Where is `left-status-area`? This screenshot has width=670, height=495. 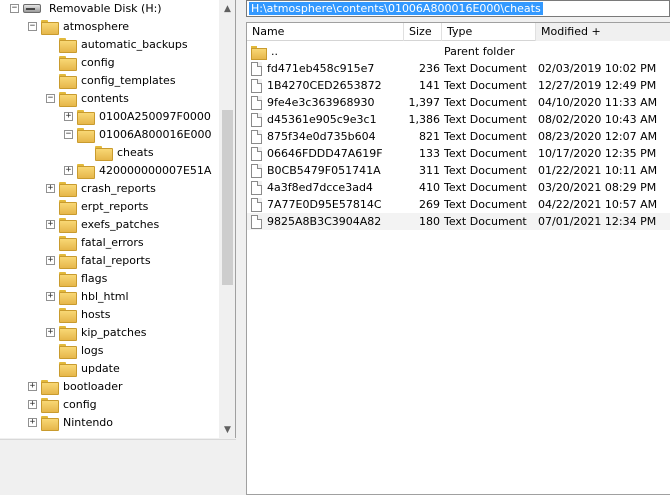 left-status-area is located at coordinates (118, 467).